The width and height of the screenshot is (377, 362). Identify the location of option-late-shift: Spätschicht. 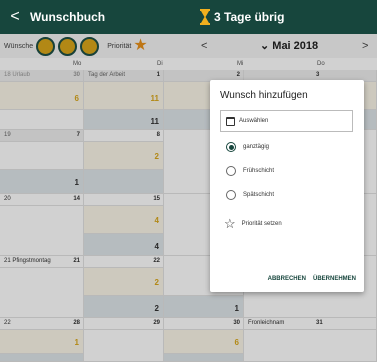
(250, 195).